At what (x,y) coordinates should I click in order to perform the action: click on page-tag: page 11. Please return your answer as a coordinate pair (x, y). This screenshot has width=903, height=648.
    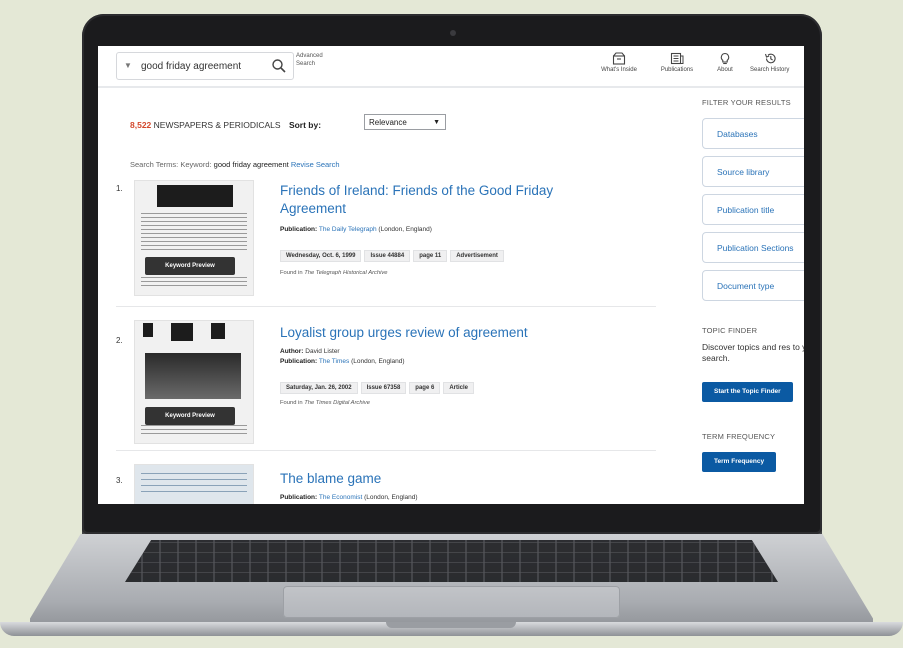
    Looking at the image, I should click on (430, 256).